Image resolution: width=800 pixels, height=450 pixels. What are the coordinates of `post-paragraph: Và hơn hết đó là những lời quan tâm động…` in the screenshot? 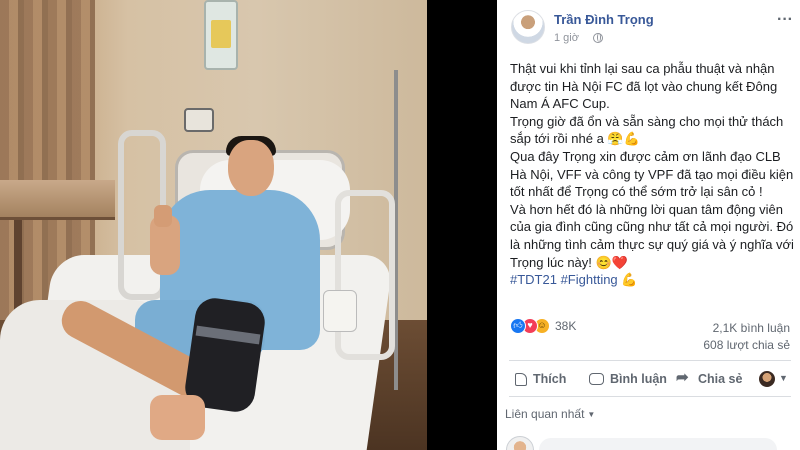 It's located at (652, 235).